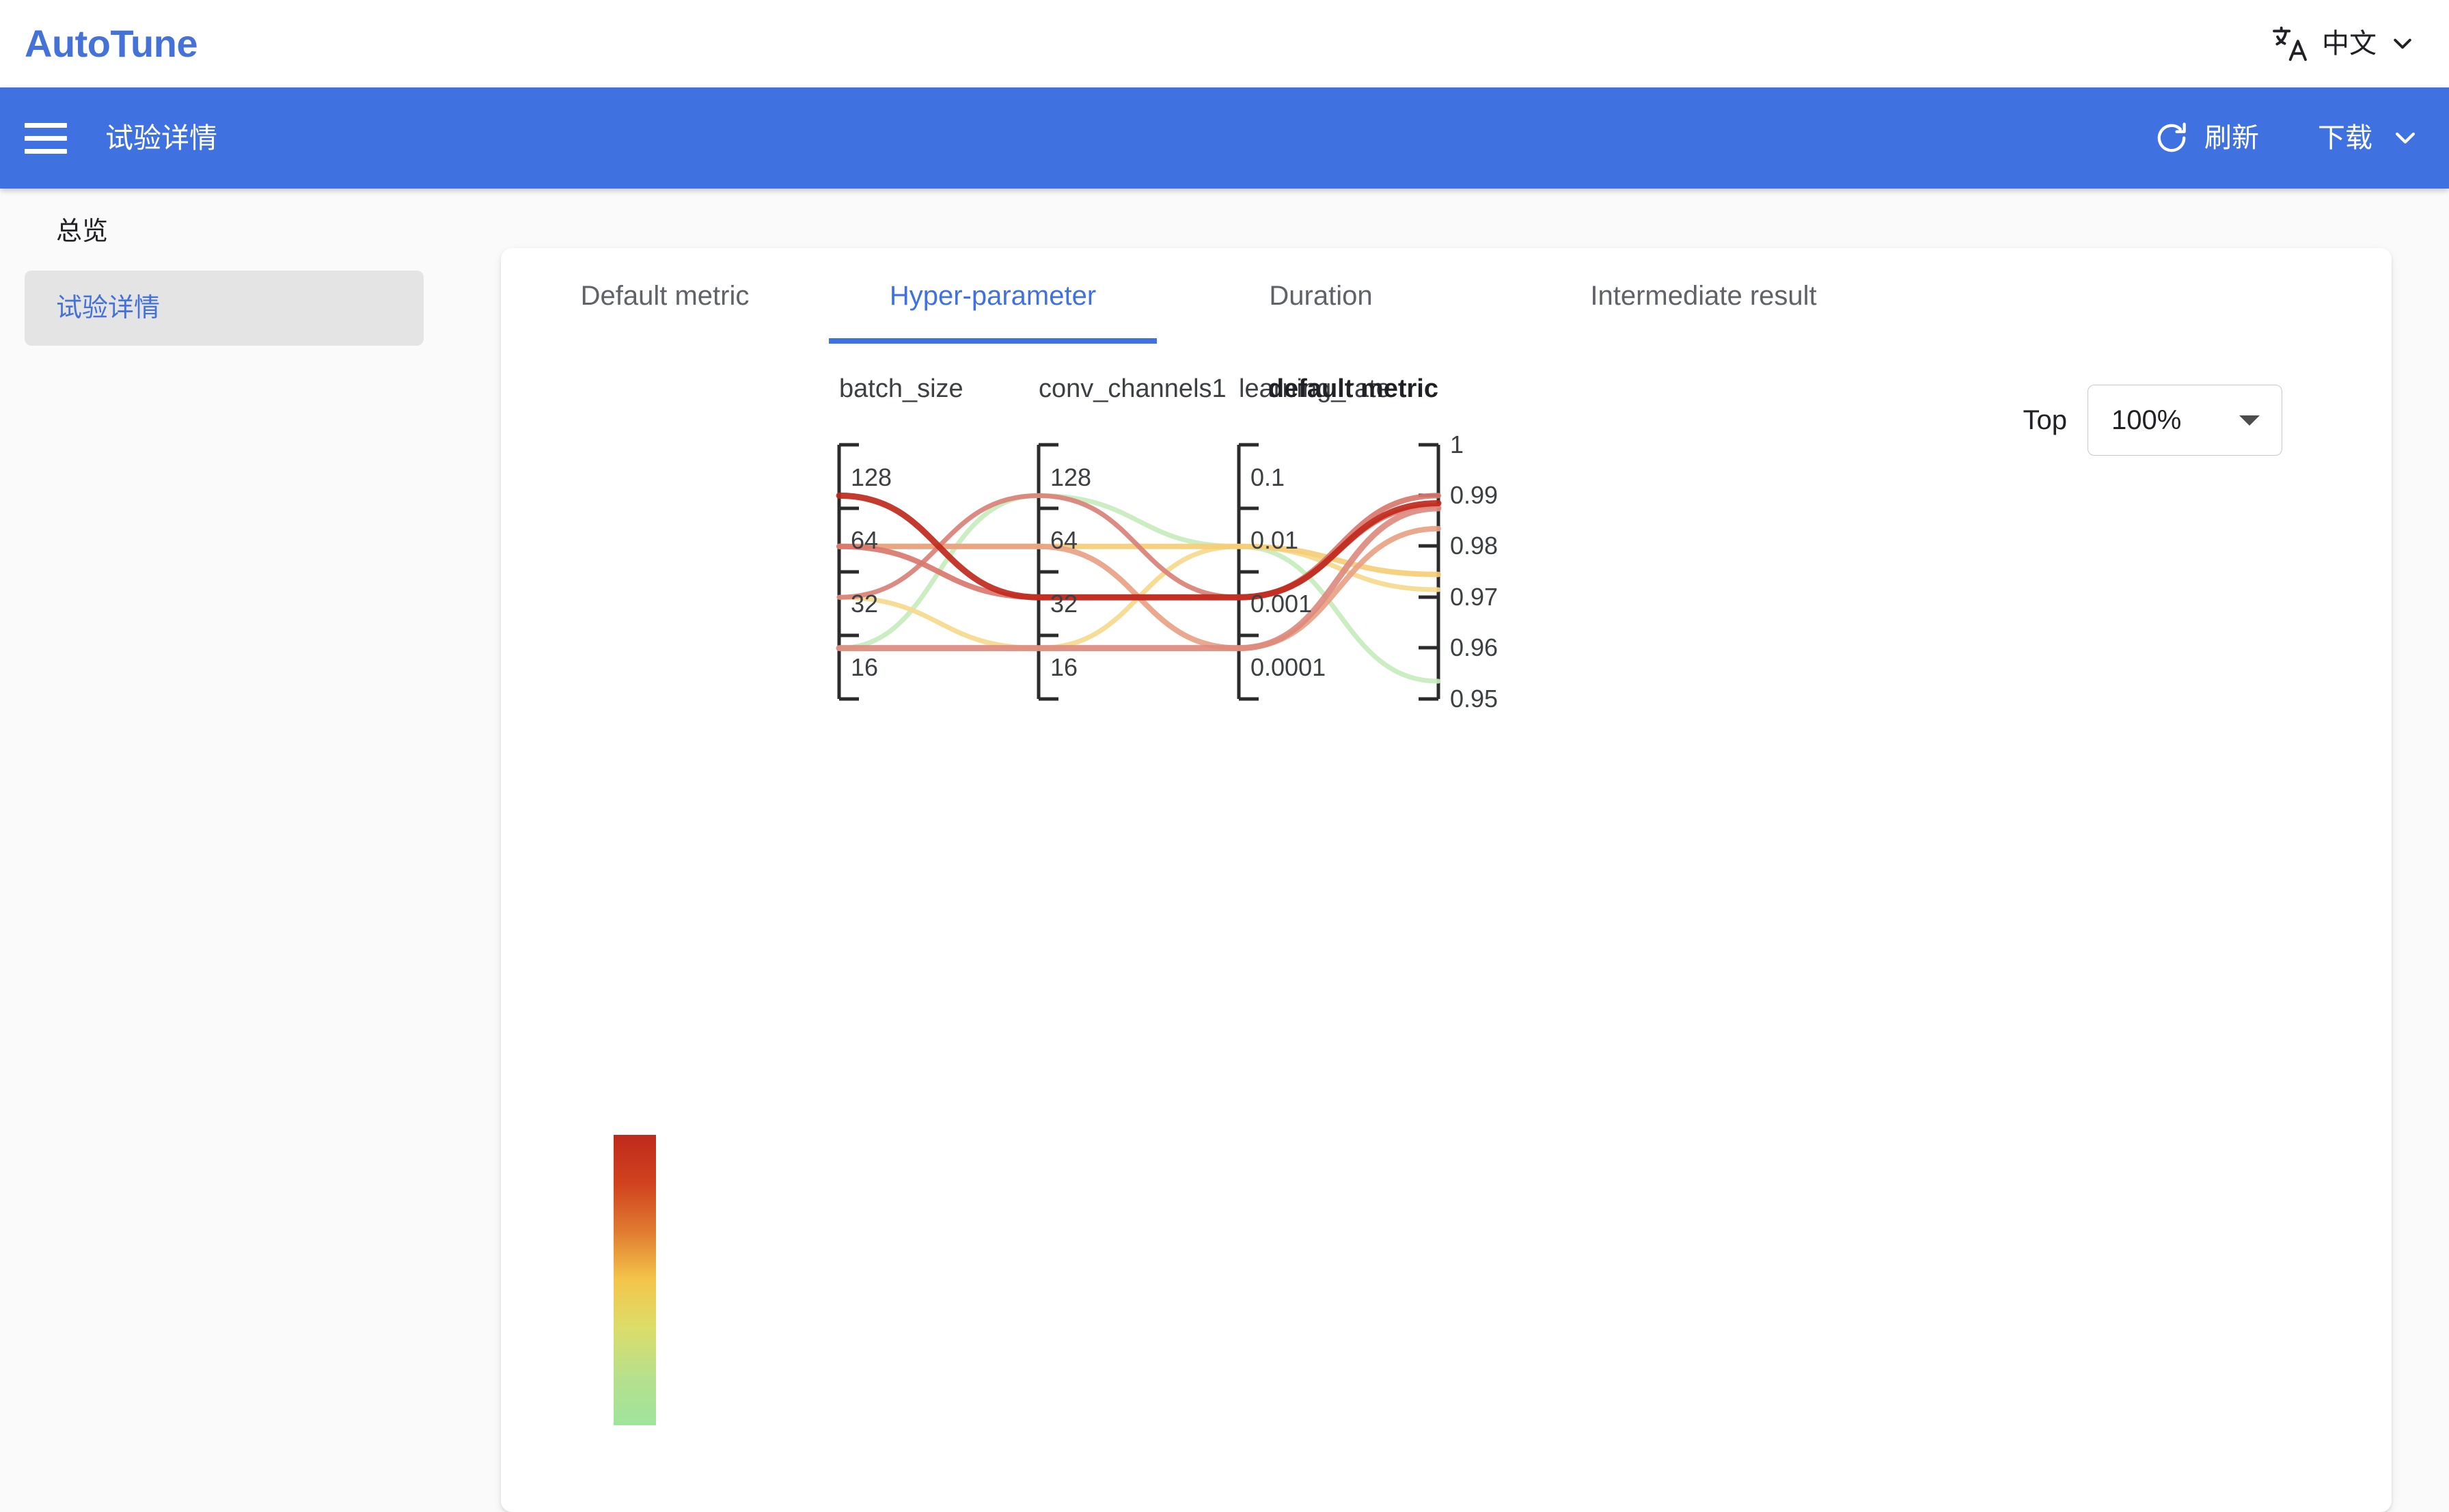  What do you see at coordinates (2290, 44) in the screenshot?
I see `translate-icon` at bounding box center [2290, 44].